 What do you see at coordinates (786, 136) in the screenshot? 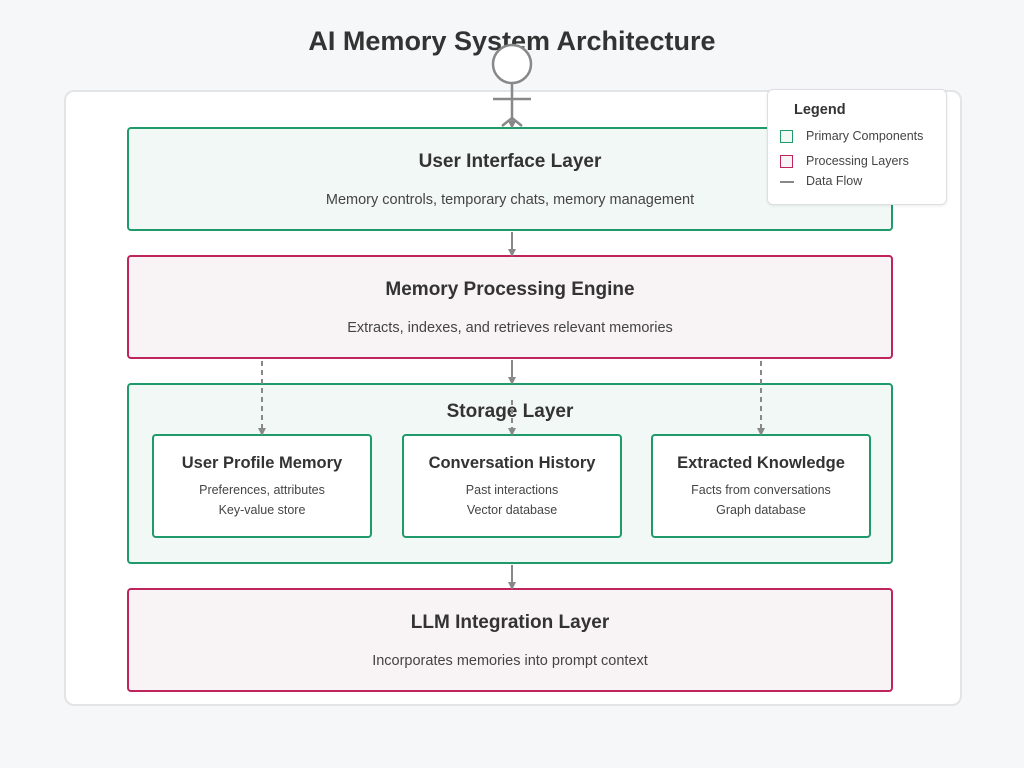
I see `primary-swatch` at bounding box center [786, 136].